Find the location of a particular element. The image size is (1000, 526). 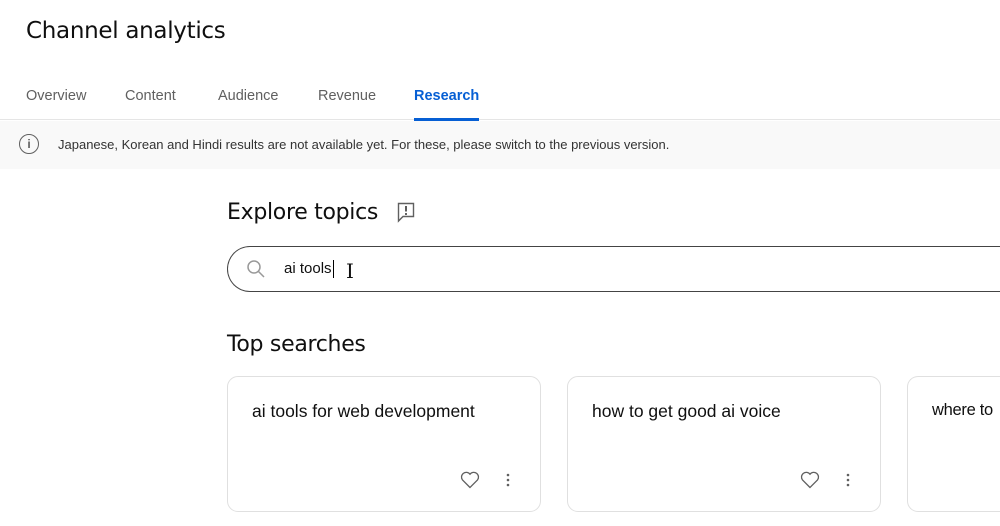

tab-overview: Overview is located at coordinates (56, 96).